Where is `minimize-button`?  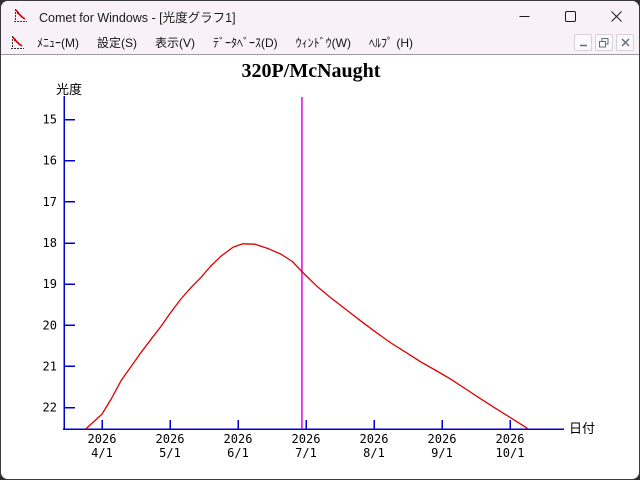
minimize-button is located at coordinates (524, 16).